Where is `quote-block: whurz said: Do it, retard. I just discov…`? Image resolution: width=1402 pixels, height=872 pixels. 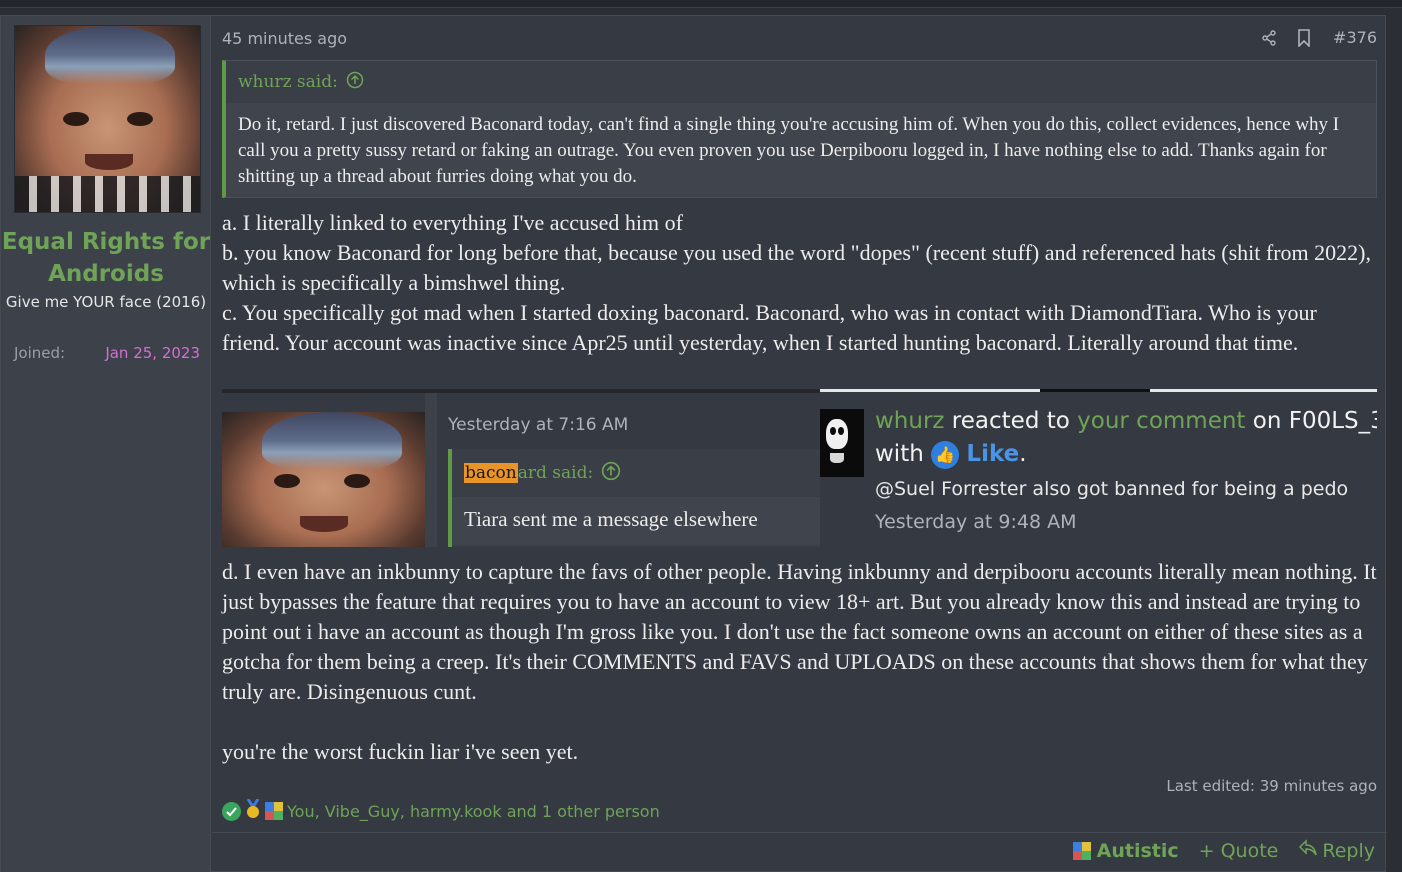 quote-block: whurz said: Do it, retard. I just discov… is located at coordinates (799, 129).